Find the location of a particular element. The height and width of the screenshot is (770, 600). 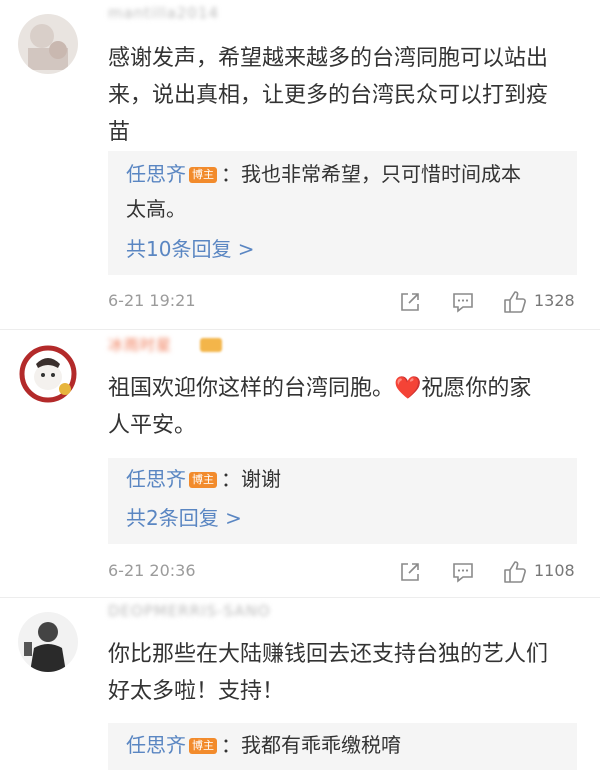

comment-text-line: 感谢发声，希望越来越多的台湾同胞可以站出 is located at coordinates (328, 58).